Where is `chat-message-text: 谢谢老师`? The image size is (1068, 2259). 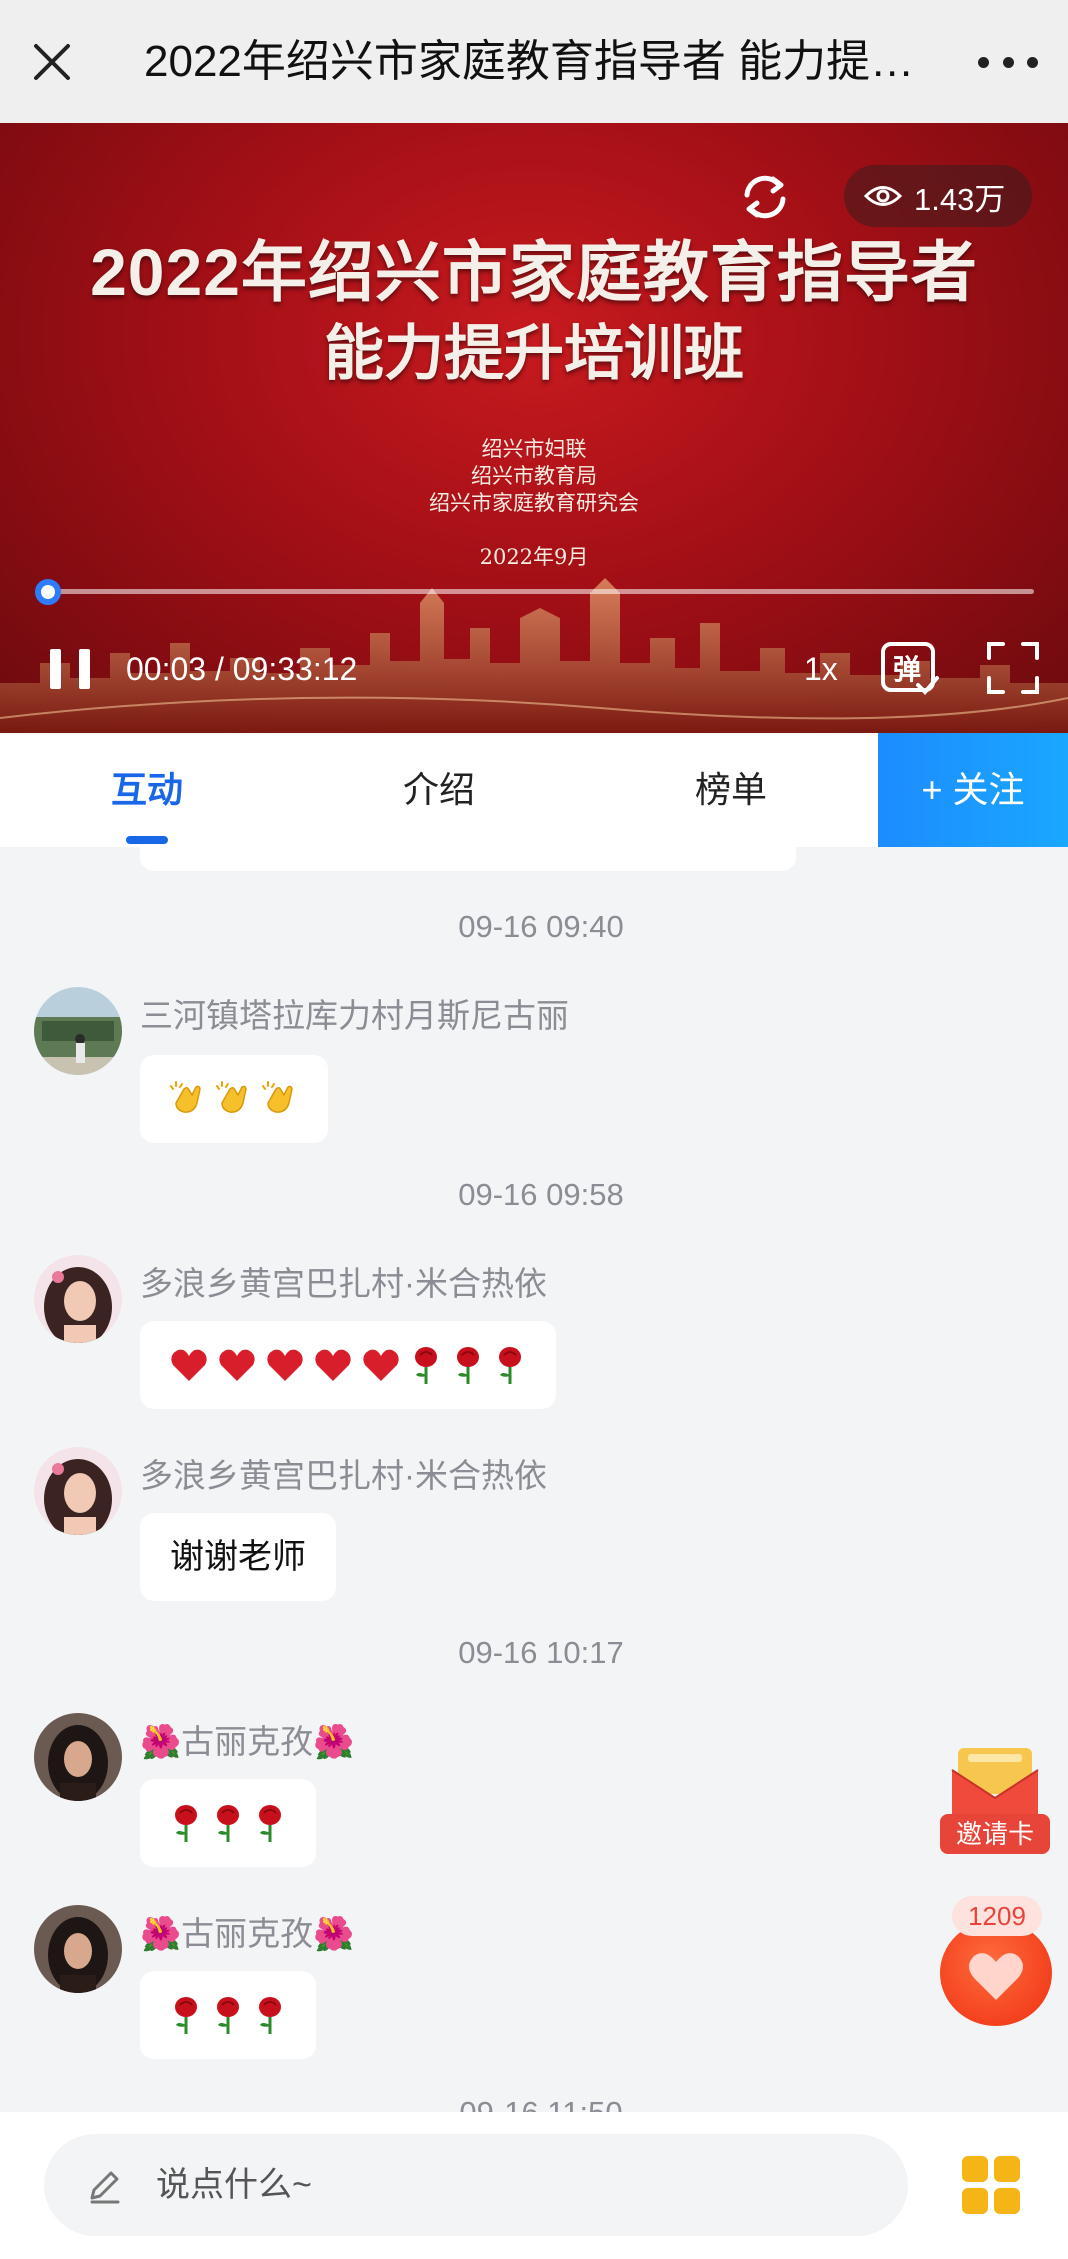
chat-message-text: 谢谢老师 is located at coordinates (238, 1557).